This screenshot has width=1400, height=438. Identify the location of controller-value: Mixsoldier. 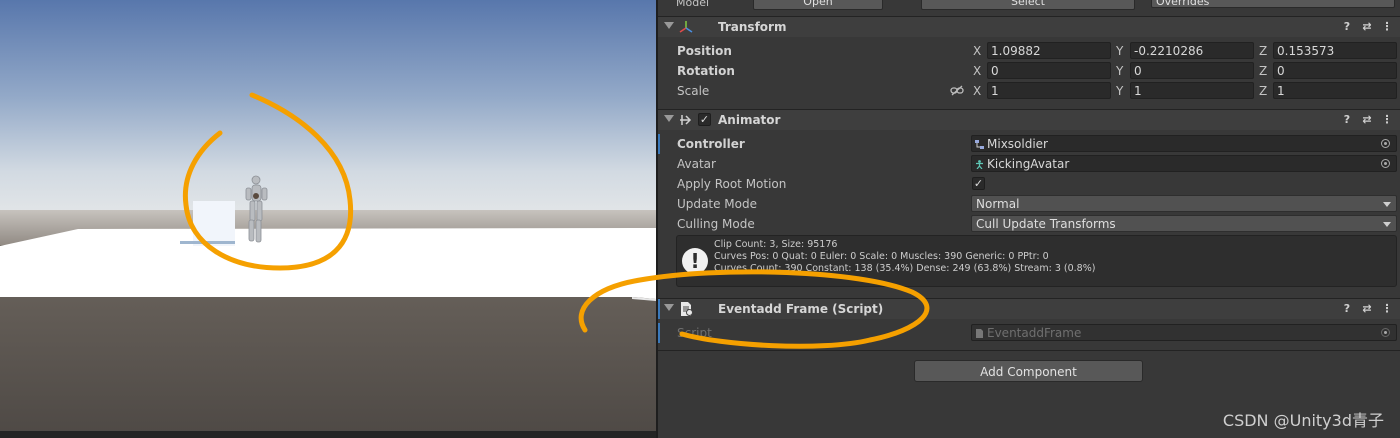
(1017, 144).